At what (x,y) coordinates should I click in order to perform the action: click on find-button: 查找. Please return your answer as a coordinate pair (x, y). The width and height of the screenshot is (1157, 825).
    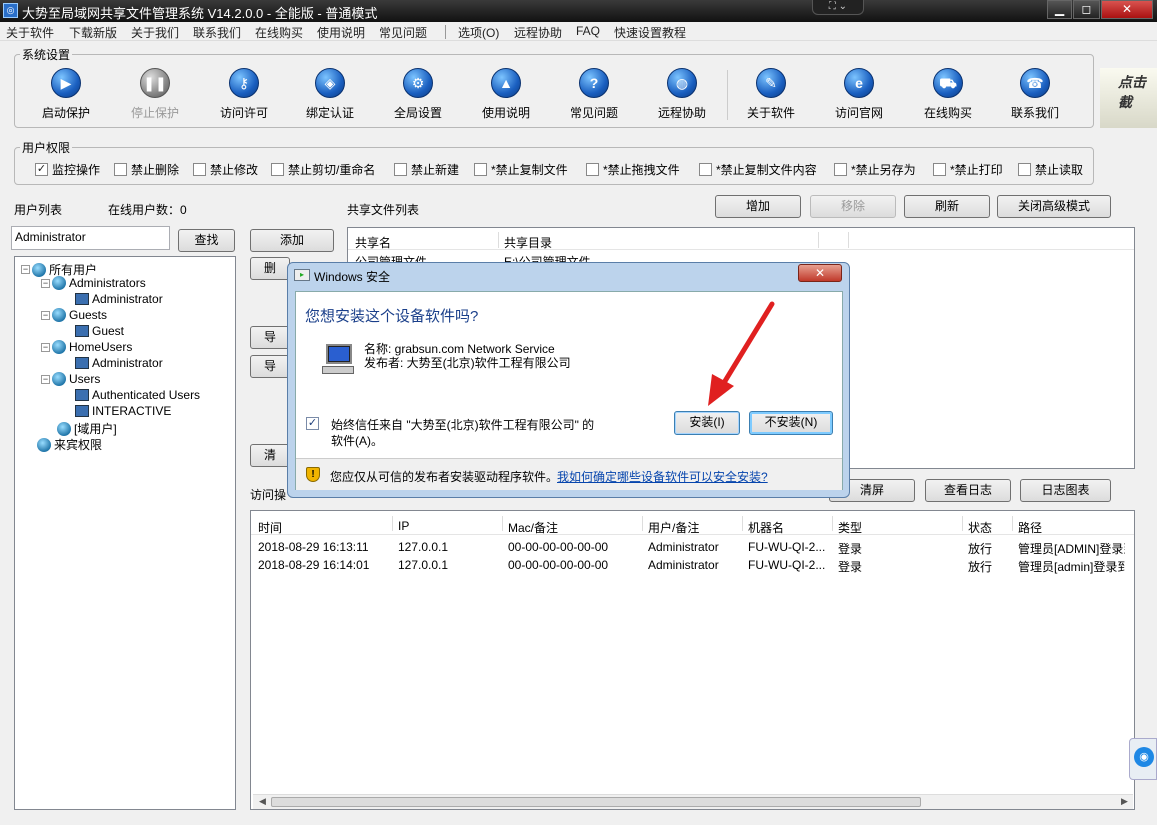
    Looking at the image, I should click on (206, 240).